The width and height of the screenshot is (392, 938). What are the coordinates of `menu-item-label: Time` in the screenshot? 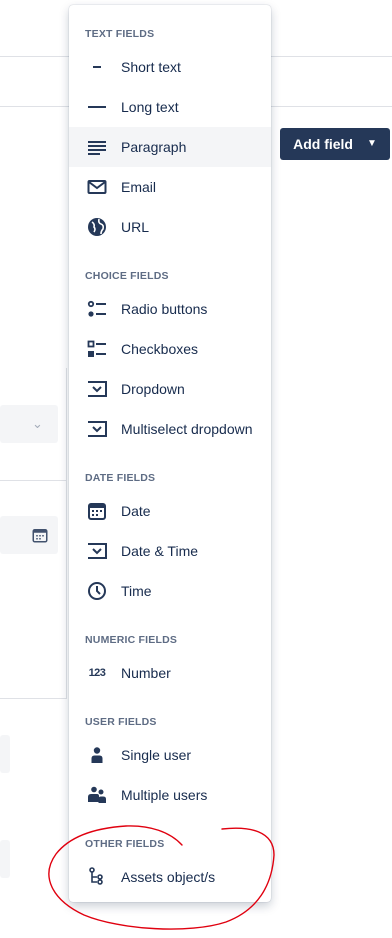 It's located at (136, 591).